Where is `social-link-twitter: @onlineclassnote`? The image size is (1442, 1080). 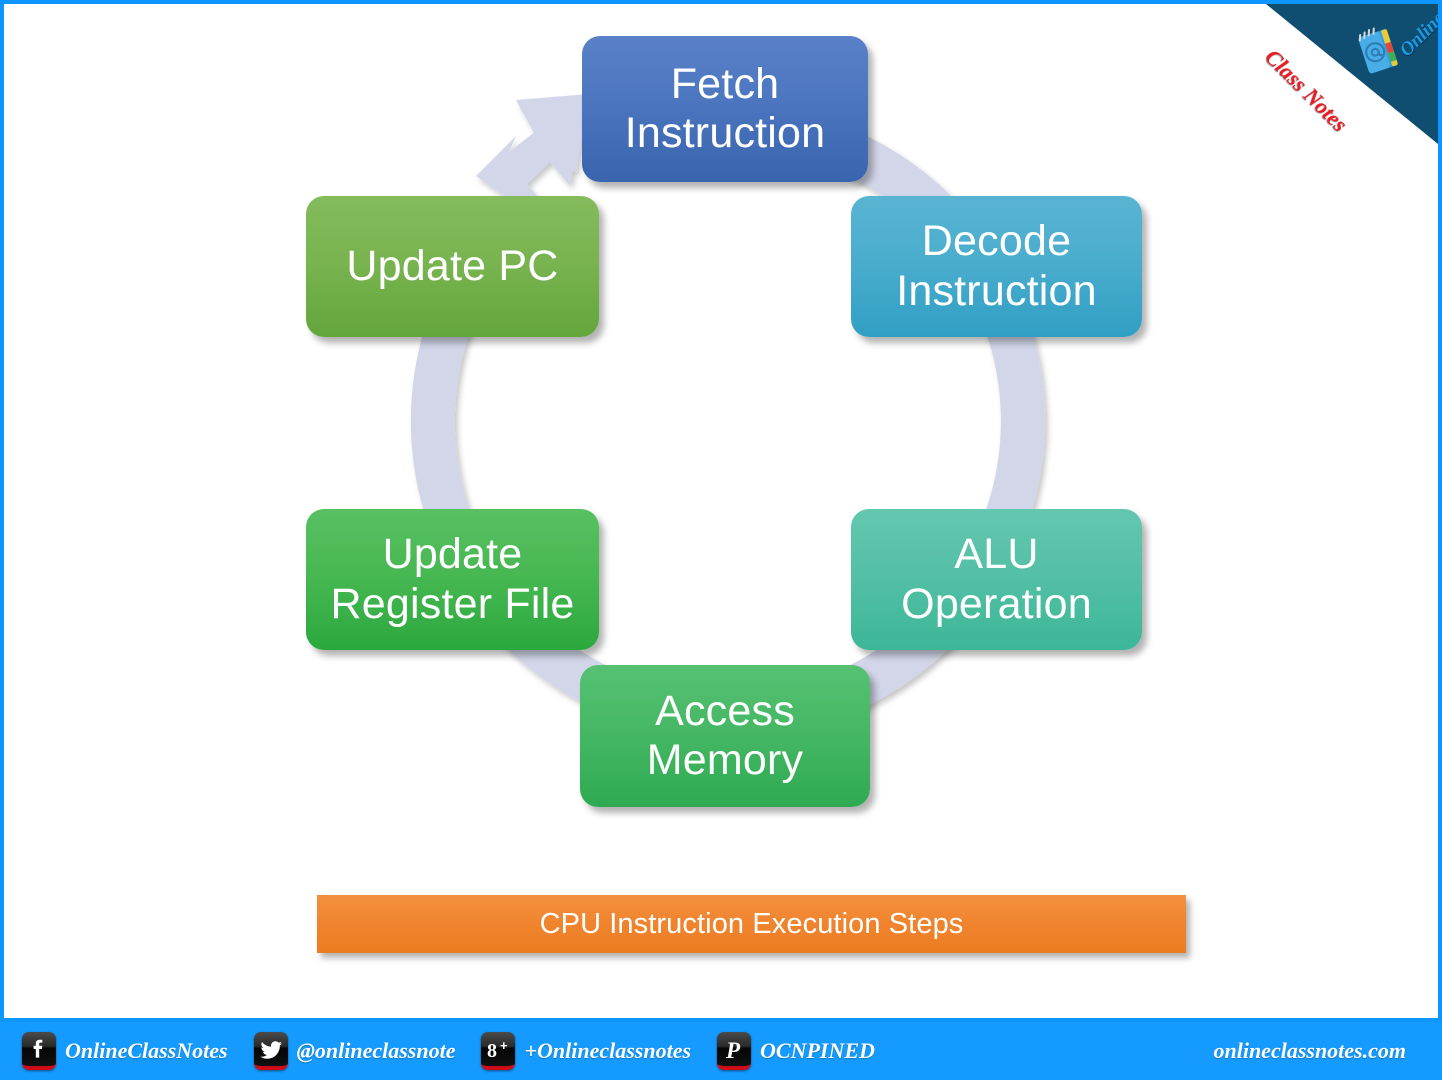
social-link-twitter: @onlineclassnote is located at coordinates (354, 1051).